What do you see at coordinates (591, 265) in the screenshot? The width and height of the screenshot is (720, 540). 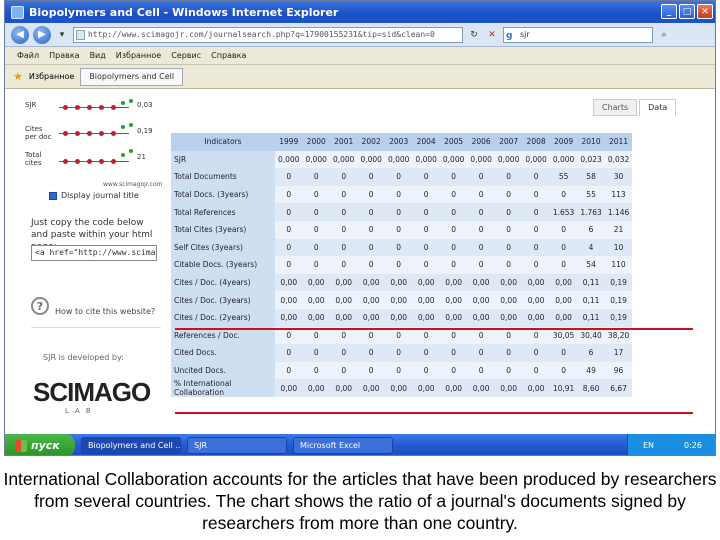 I see `table-cell: 54` at bounding box center [591, 265].